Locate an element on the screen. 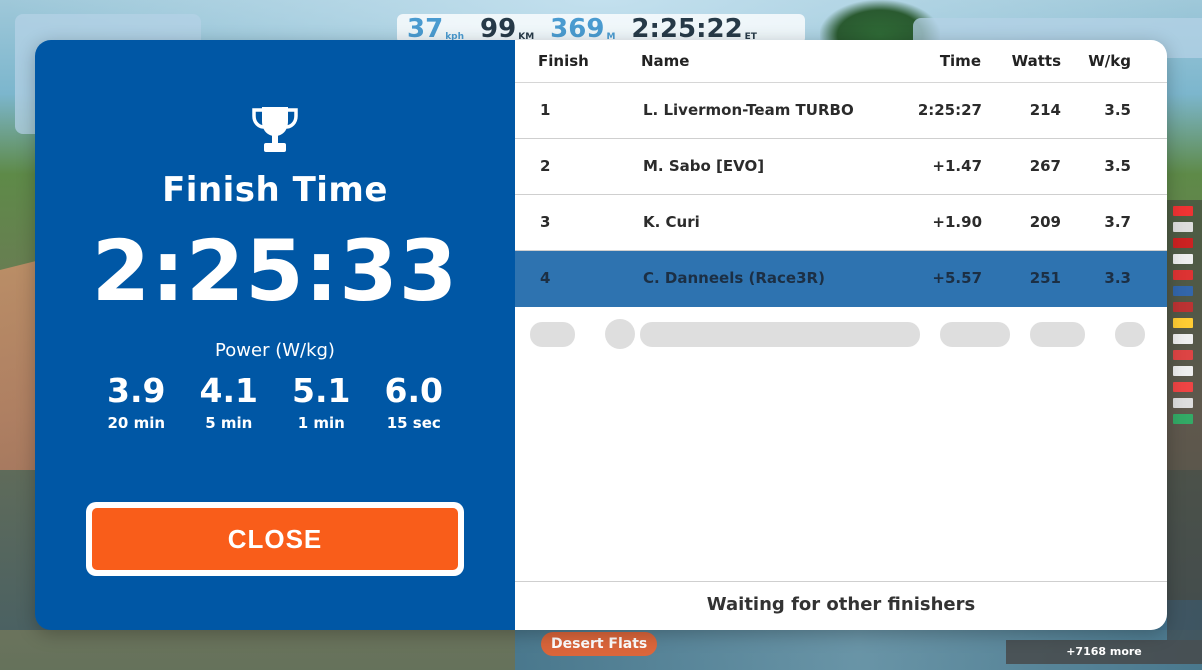  more-riders-label: +7168 more is located at coordinates (1104, 652).